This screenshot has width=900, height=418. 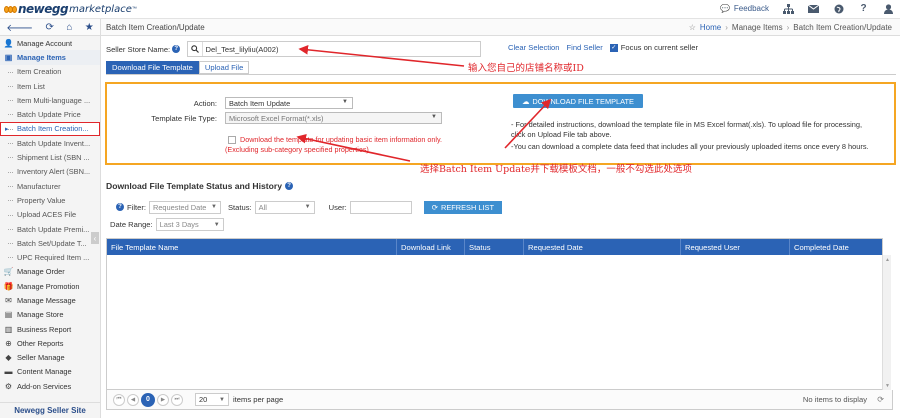 I want to click on sidebar-item-manage-order: 🛒 Manage Order, so click(x=50, y=272).